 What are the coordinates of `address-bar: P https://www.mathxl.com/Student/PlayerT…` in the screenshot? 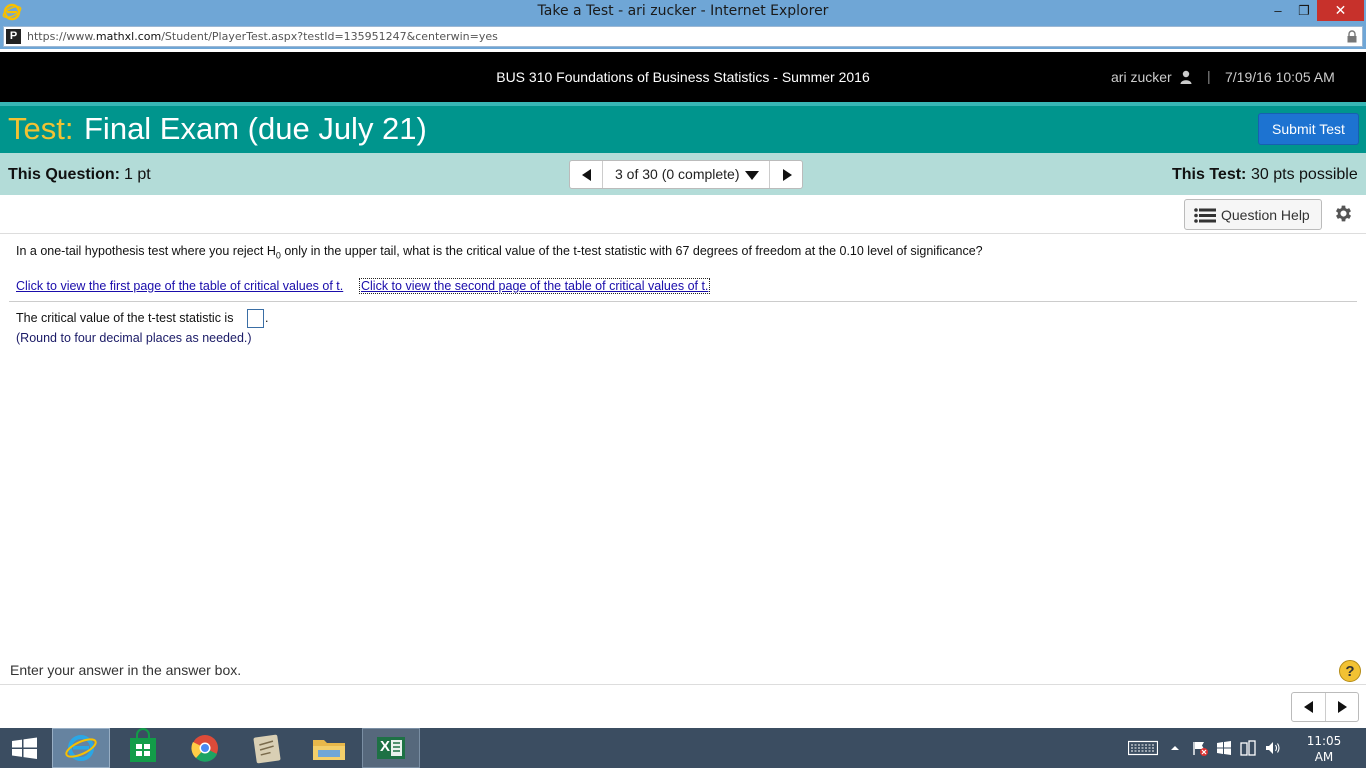 It's located at (683, 36).